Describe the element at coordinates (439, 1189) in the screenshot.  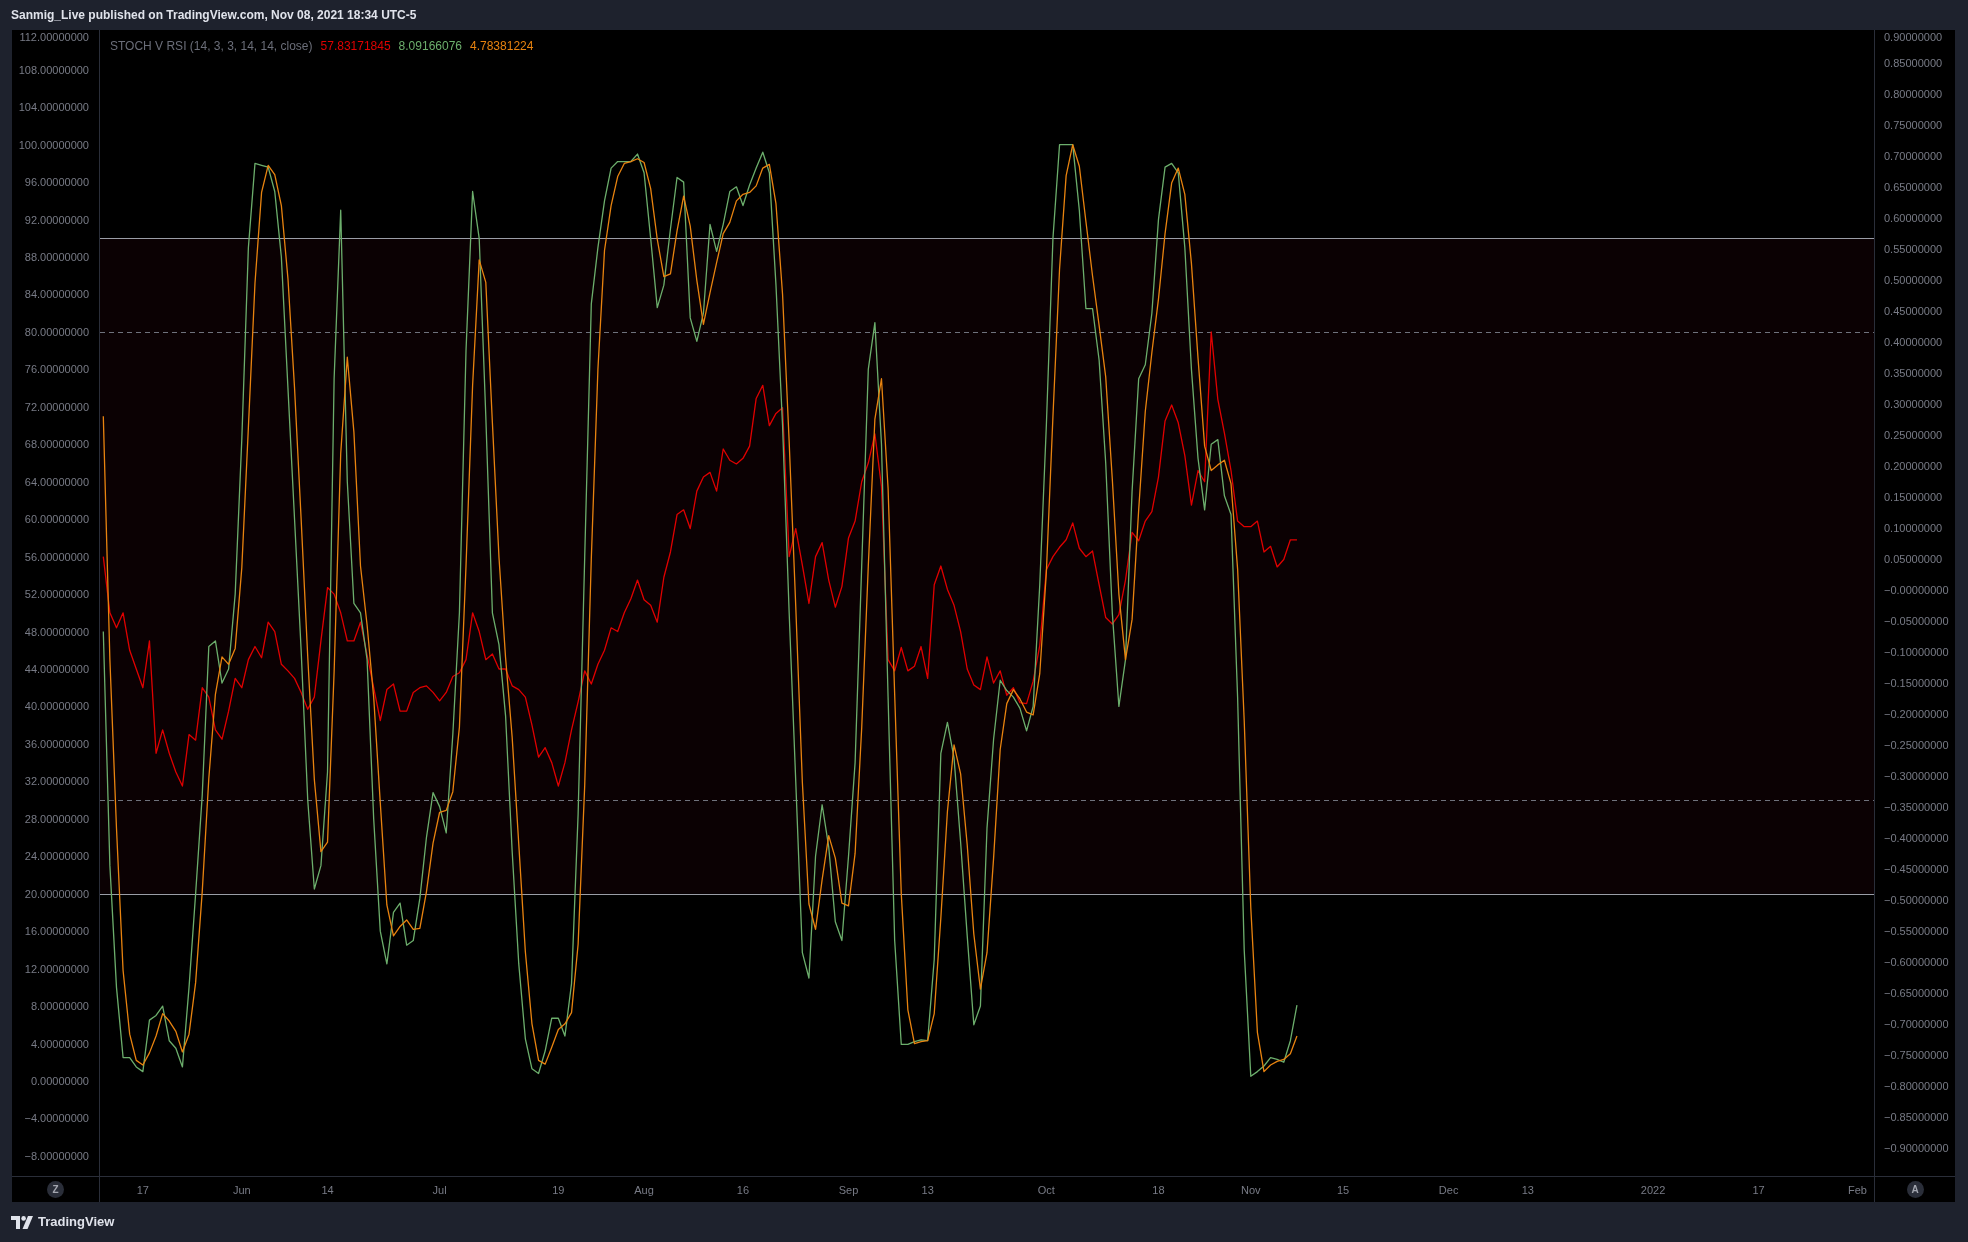
I see `x-axis-label: Jul` at that location.